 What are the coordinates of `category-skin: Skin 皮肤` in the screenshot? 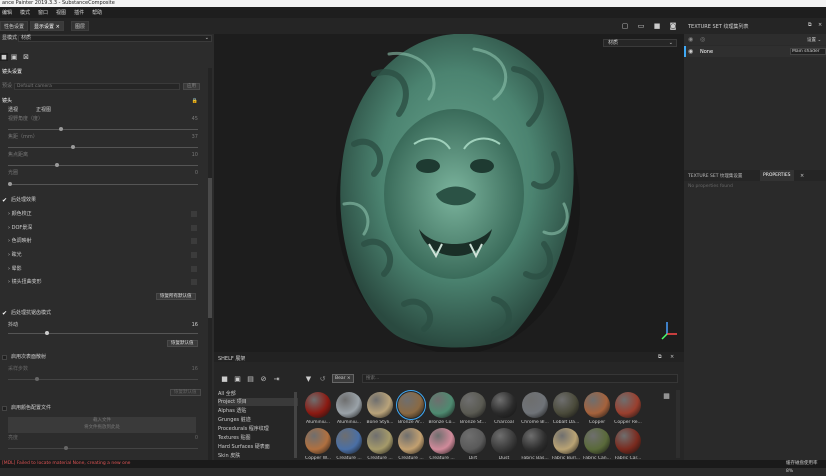 It's located at (258, 456).